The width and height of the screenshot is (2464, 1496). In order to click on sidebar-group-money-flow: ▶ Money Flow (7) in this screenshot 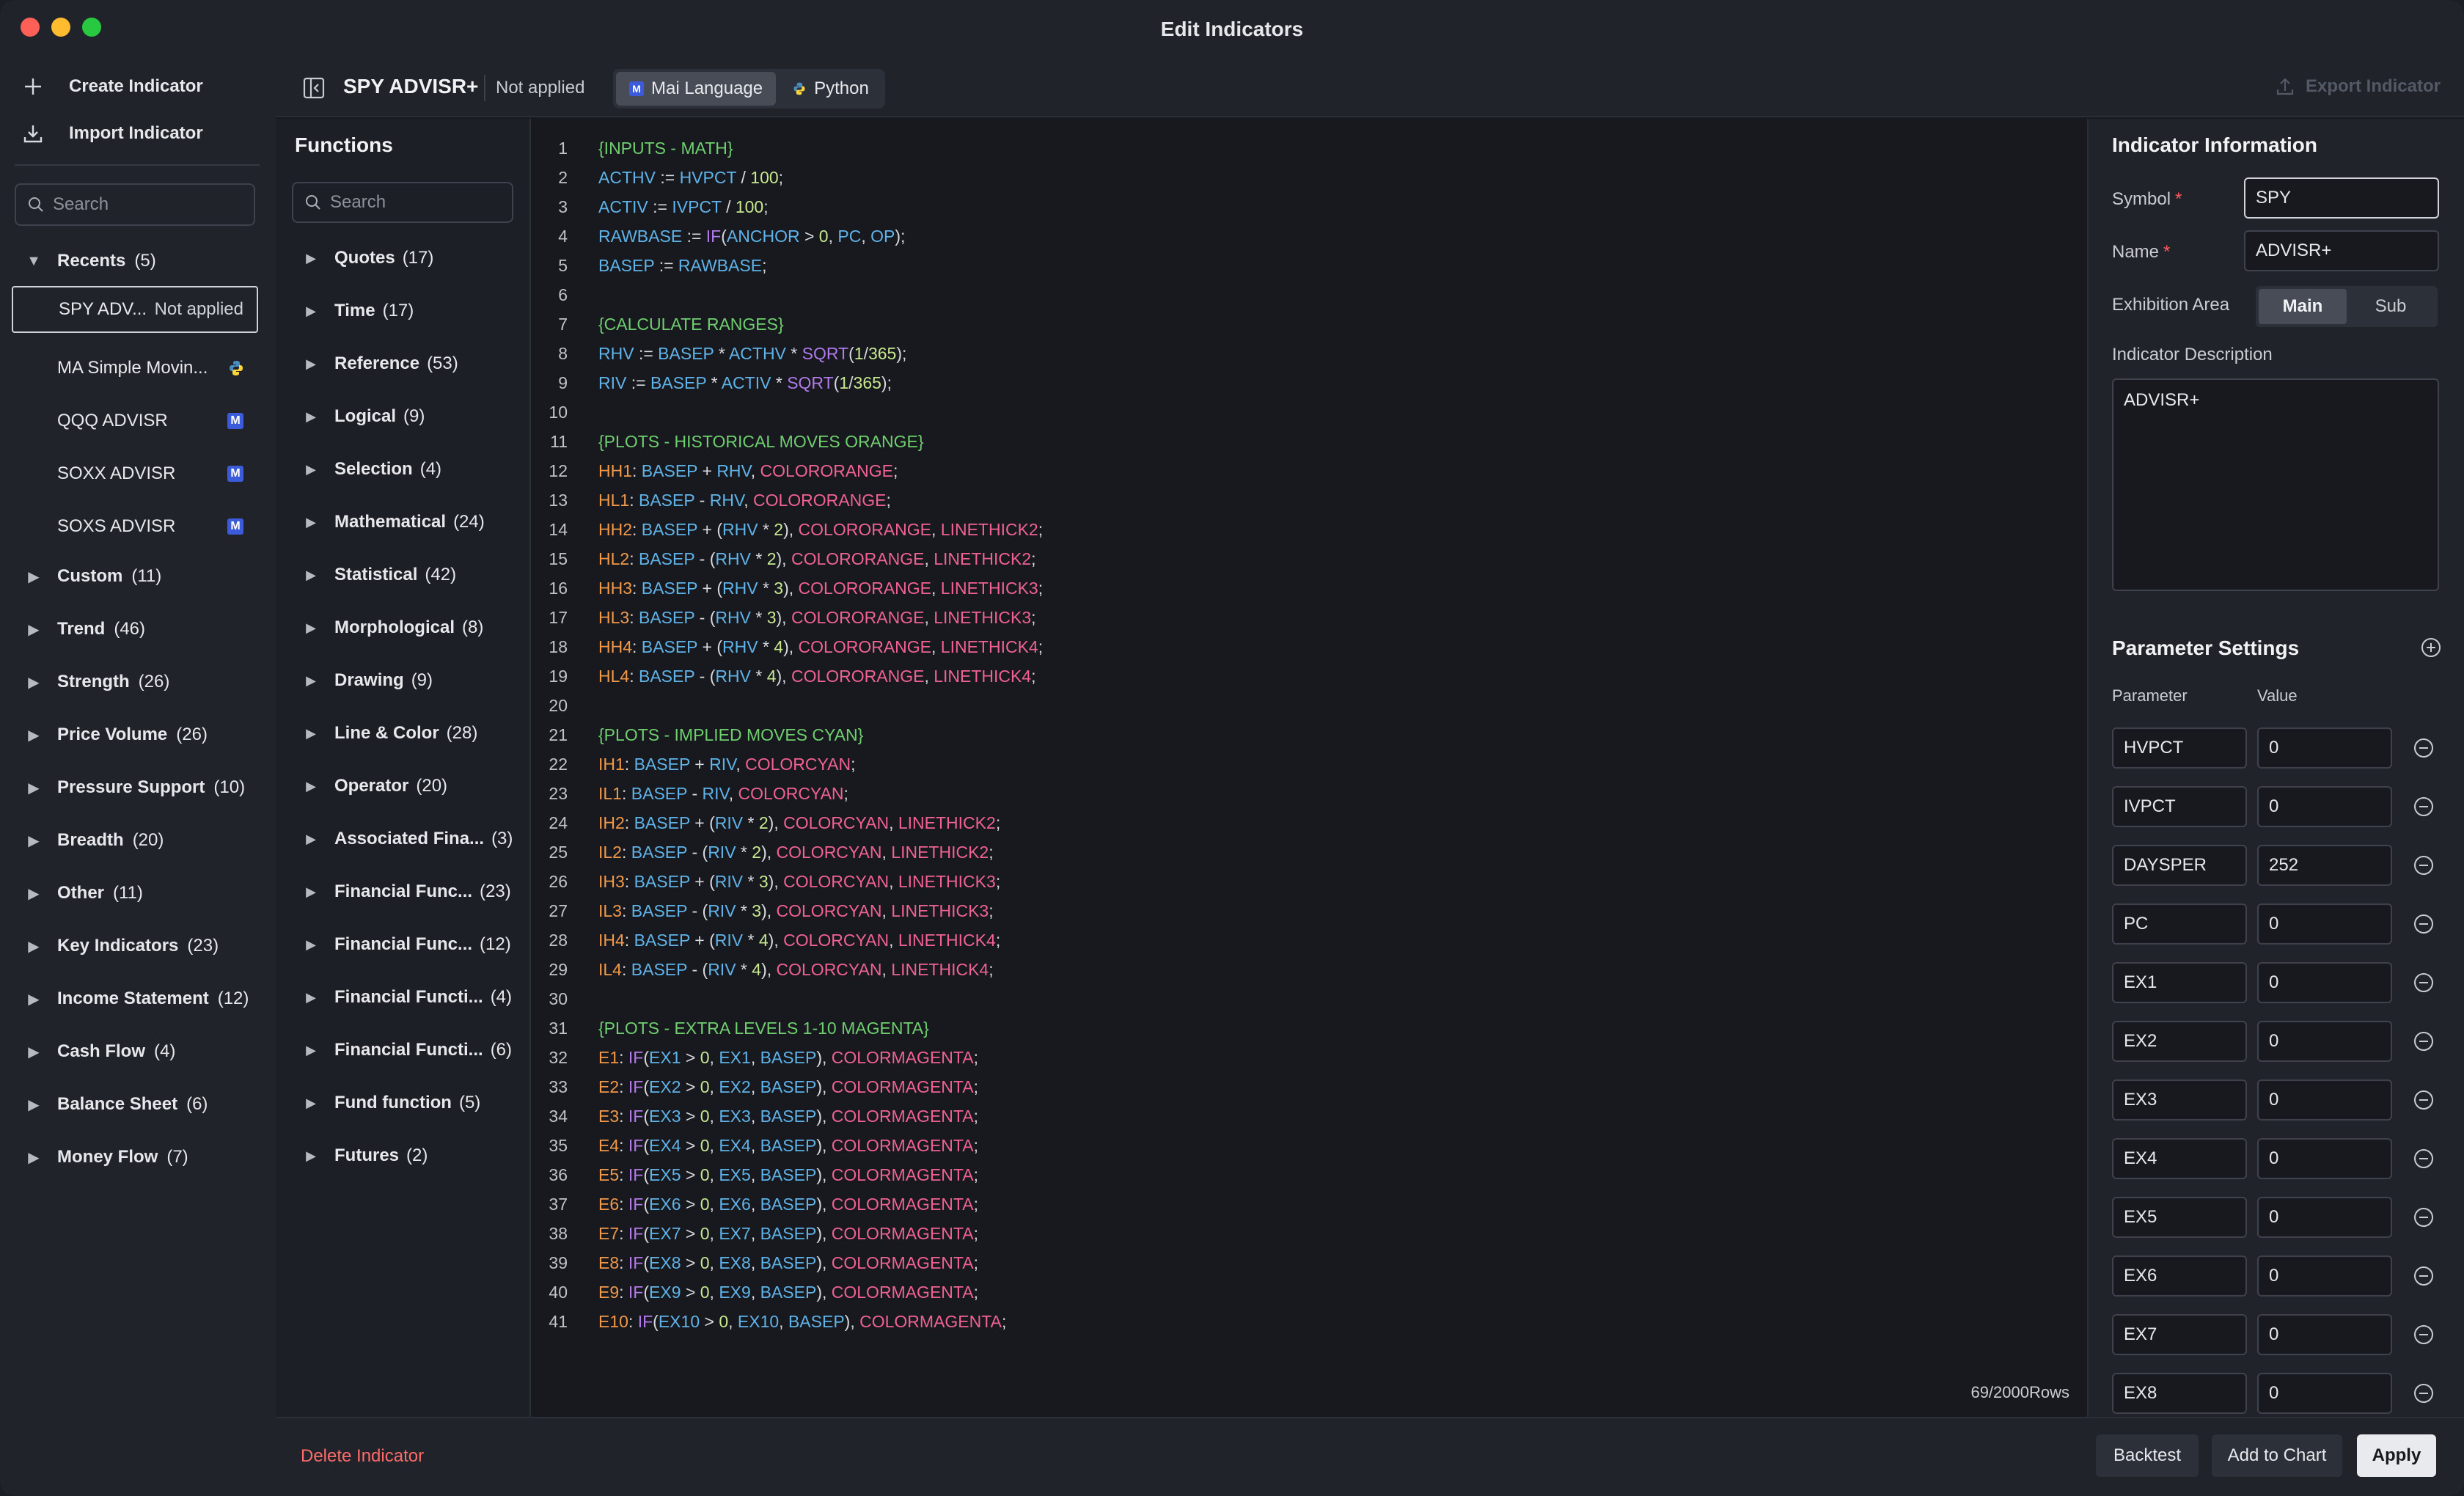, I will do `click(138, 1157)`.